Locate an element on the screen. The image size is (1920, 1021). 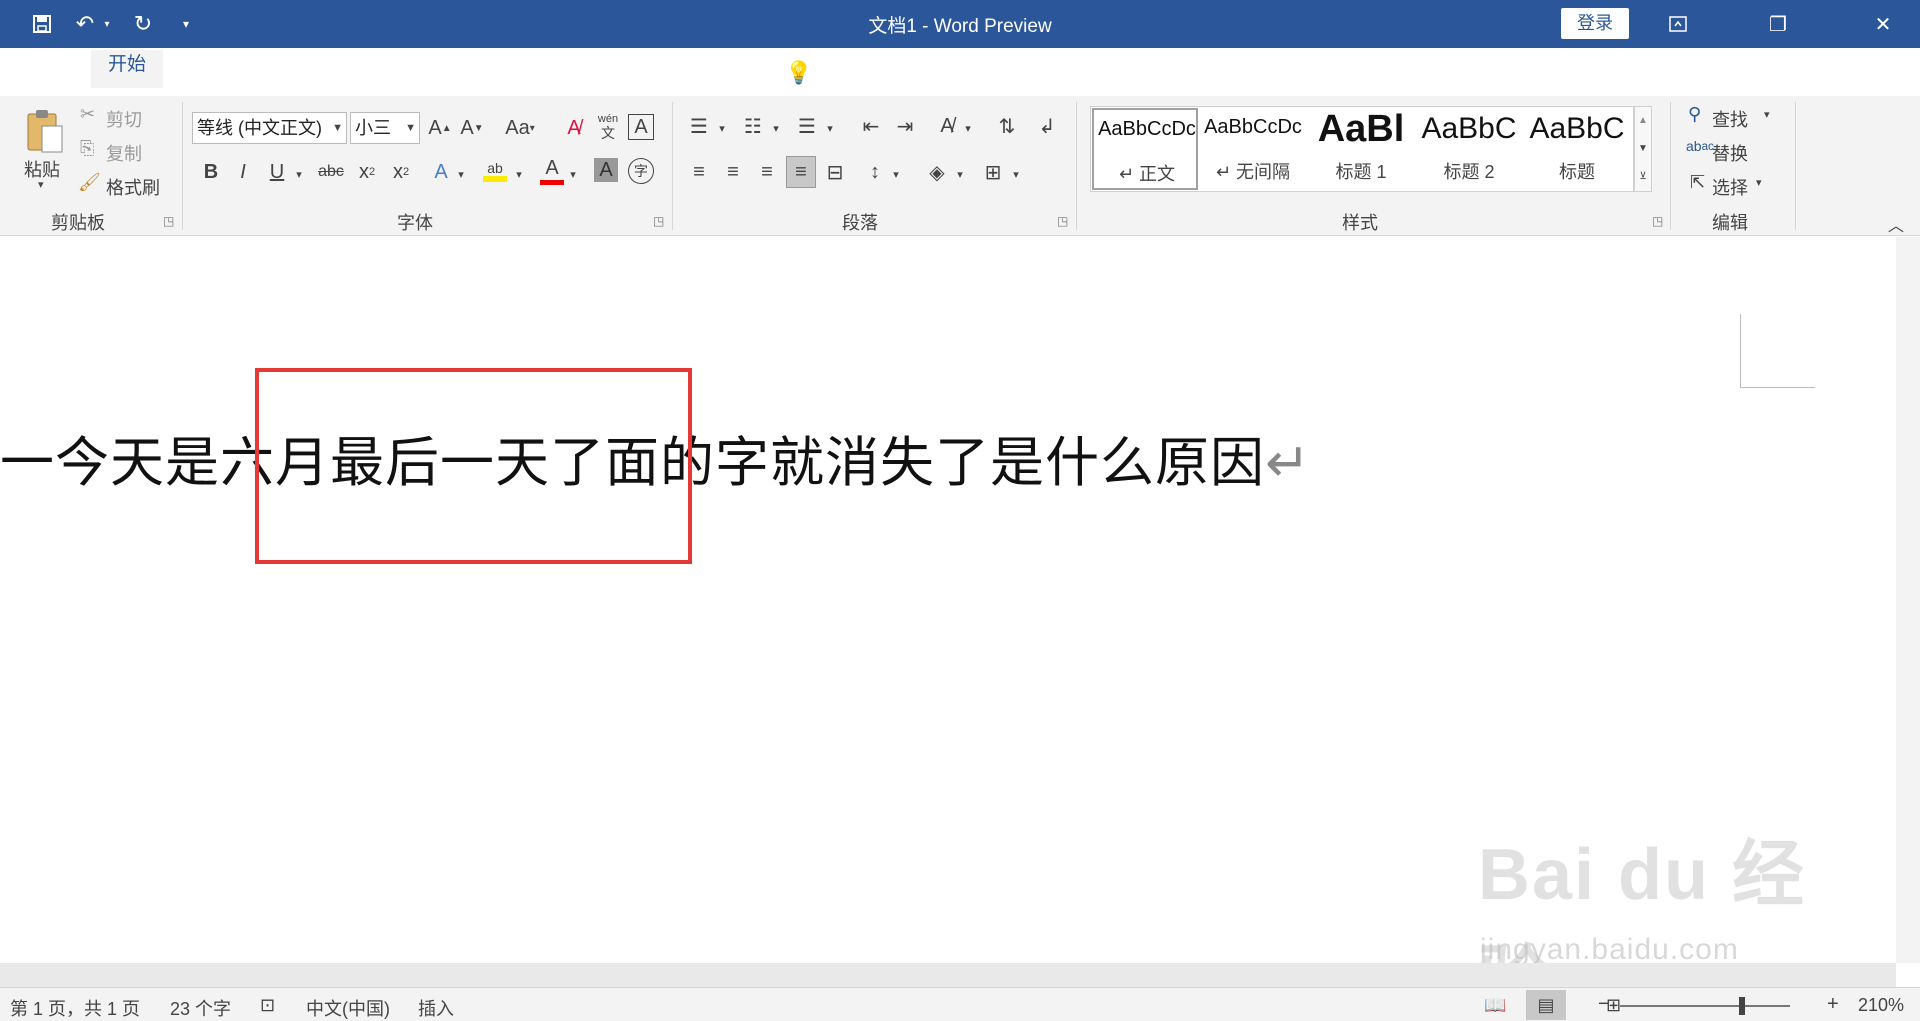
language-indicator: 中文(中国) is located at coordinates (348, 1008).